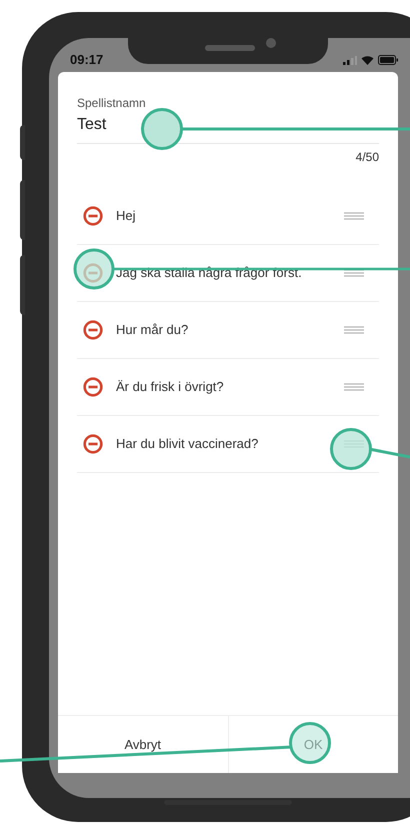 The image size is (410, 826). Describe the element at coordinates (153, 330) in the screenshot. I see `question-text: Hur mår du?` at that location.